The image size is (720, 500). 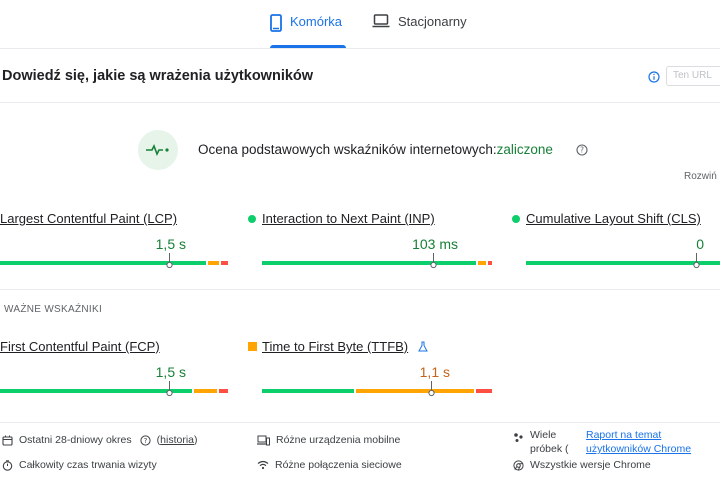 I want to click on metric-cls-marker, so click(x=696, y=261).